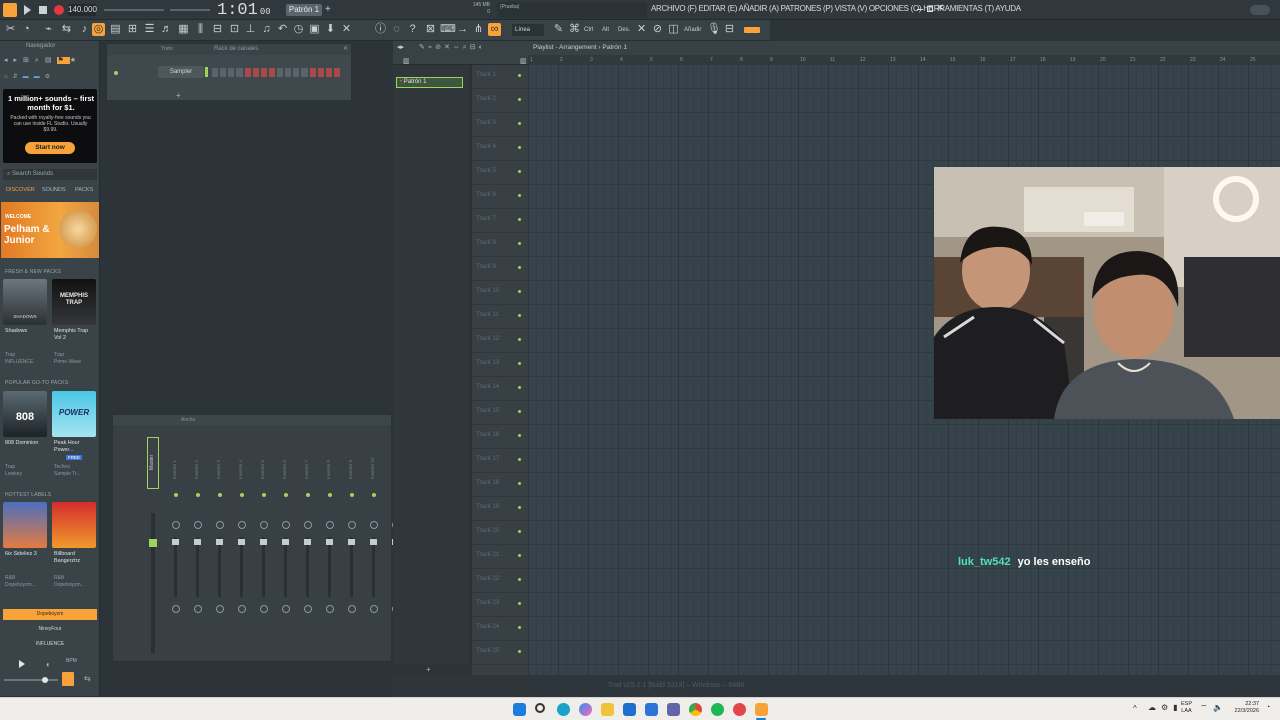 Image resolution: width=1280 pixels, height=720 pixels. Describe the element at coordinates (198, 547) in the screenshot. I see `mixer-insert-strip: Insertar 2` at that location.